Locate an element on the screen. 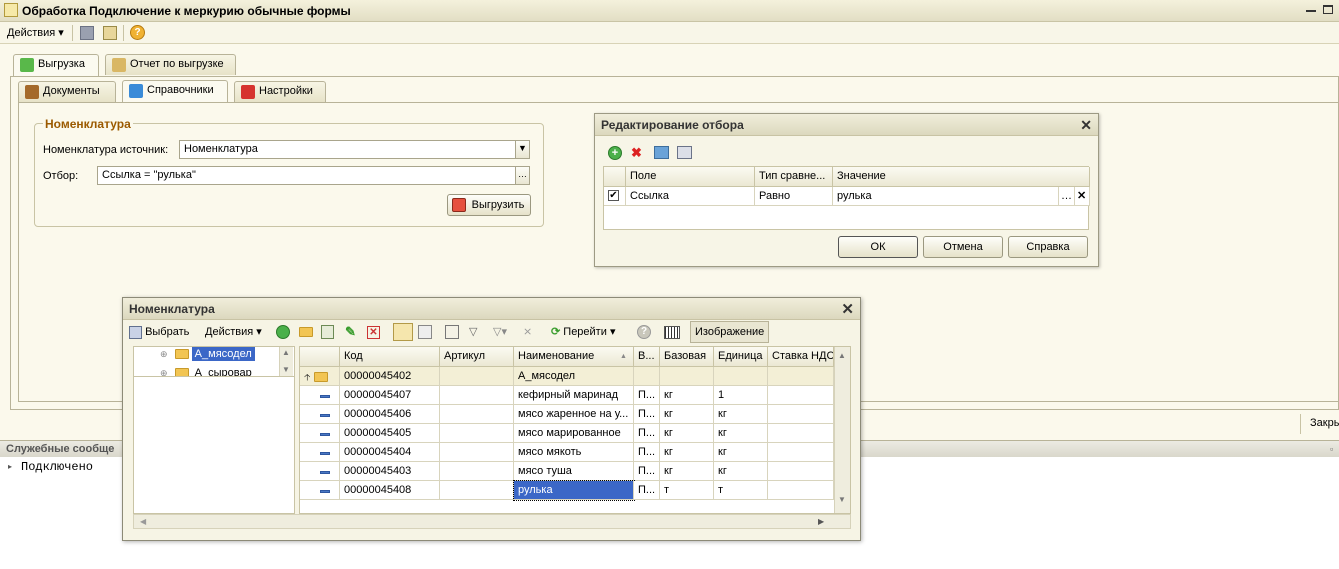 Image resolution: width=1339 pixels, height=569 pixels. column-code: Код is located at coordinates (390, 357).